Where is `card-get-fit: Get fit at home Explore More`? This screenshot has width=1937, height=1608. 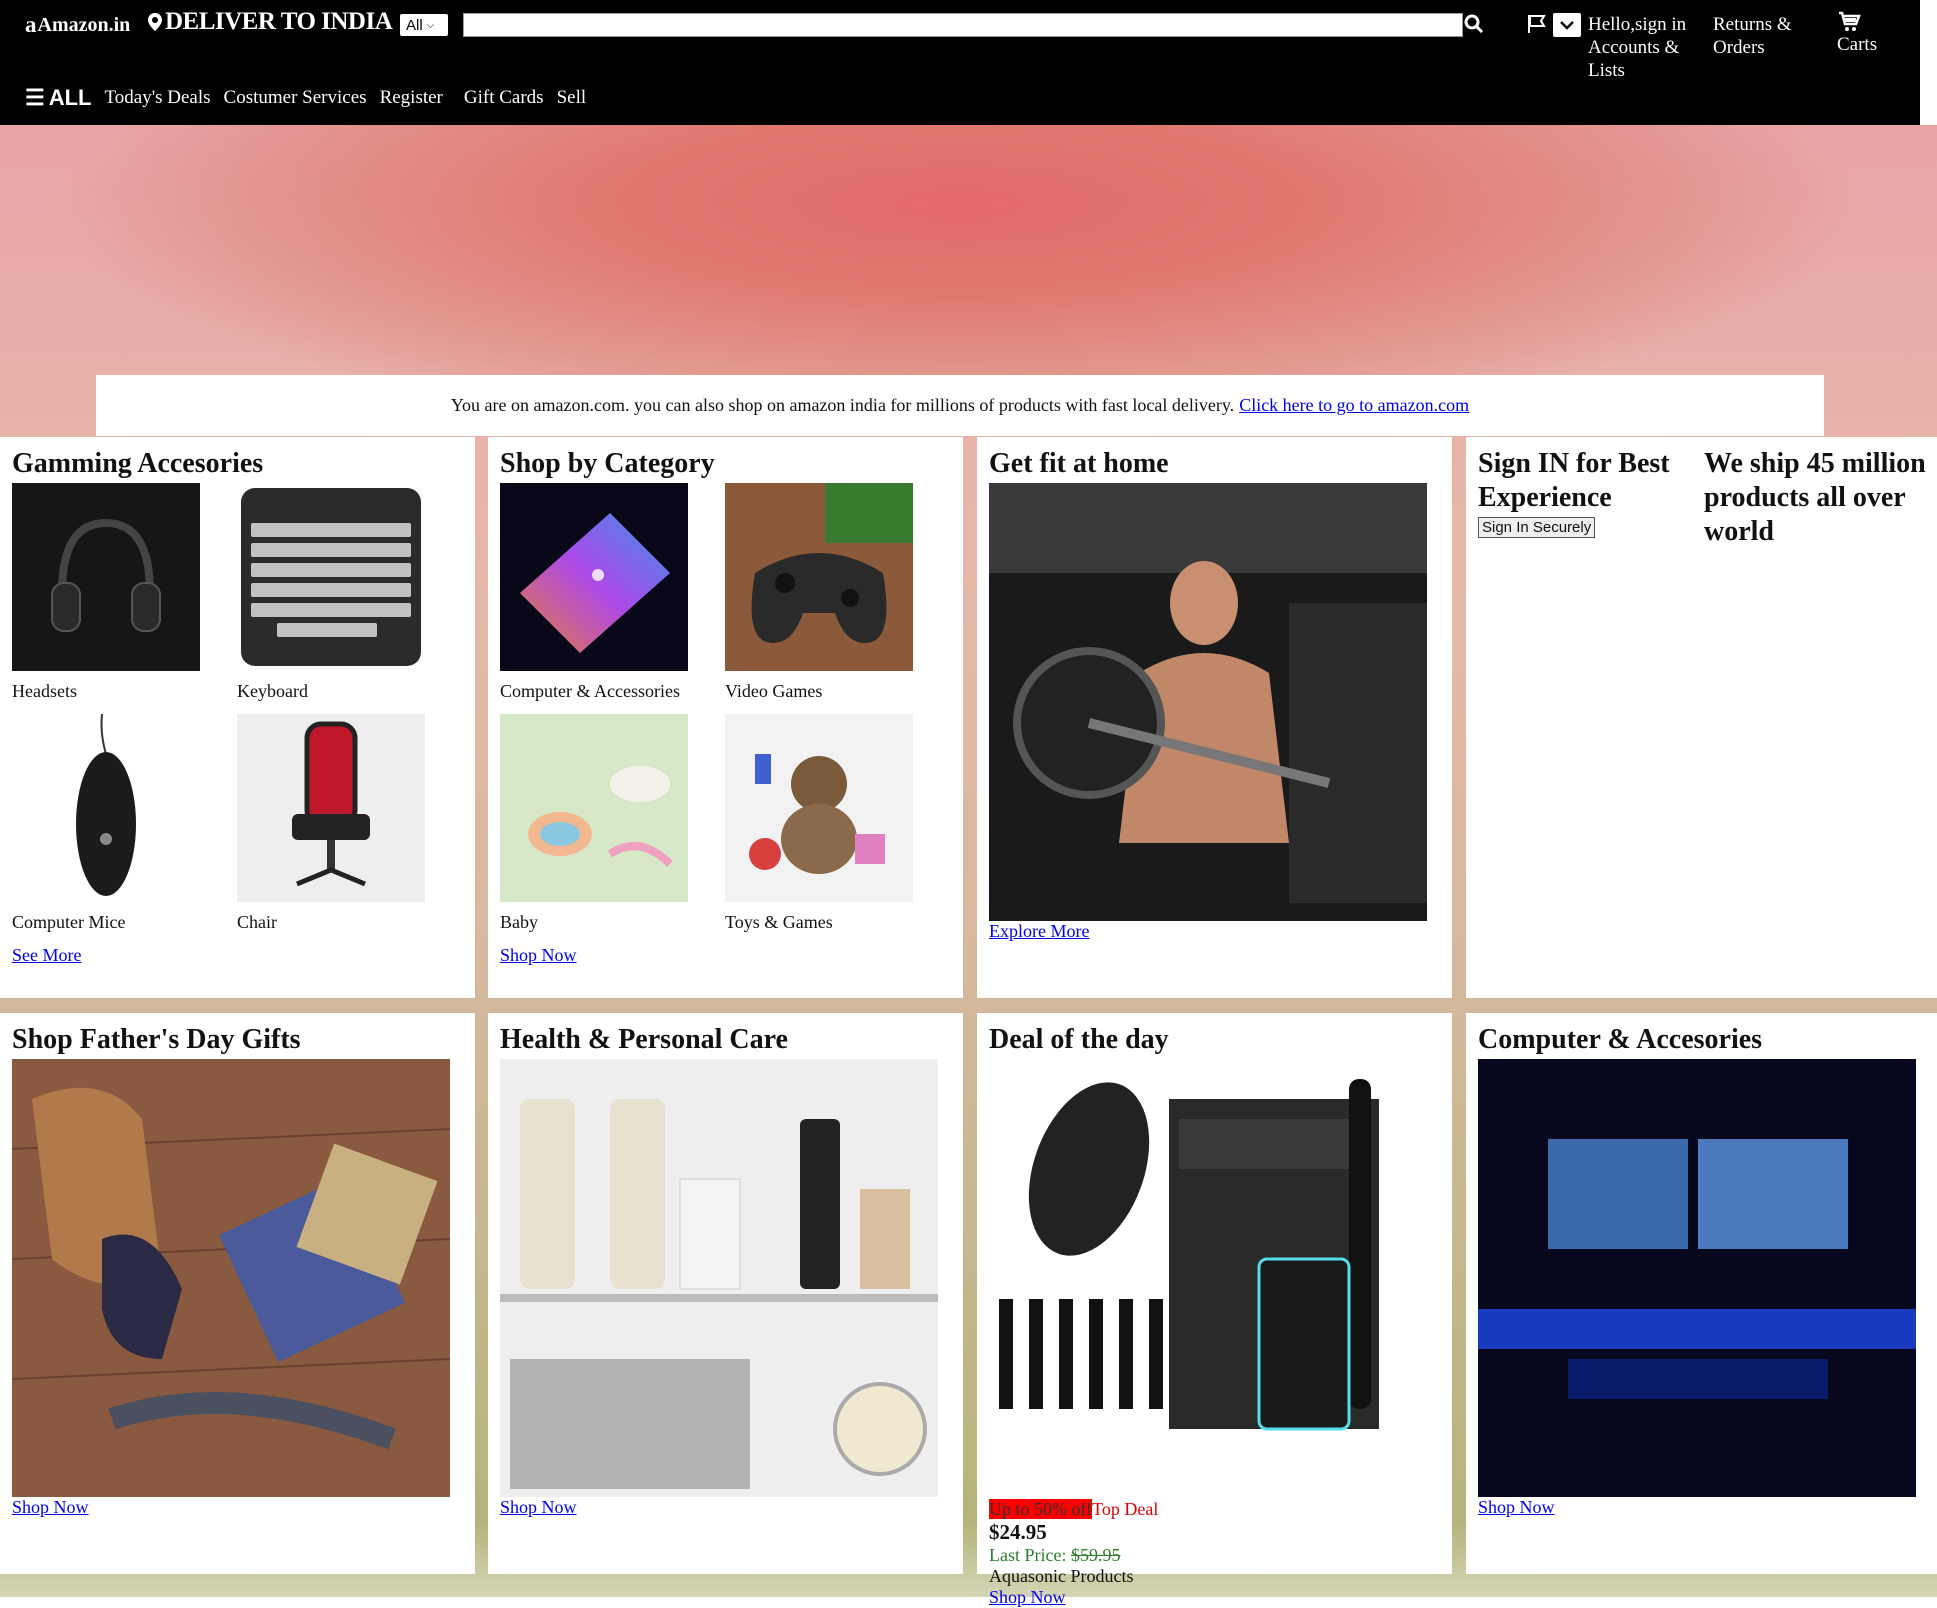 card-get-fit: Get fit at home Explore More is located at coordinates (1214, 717).